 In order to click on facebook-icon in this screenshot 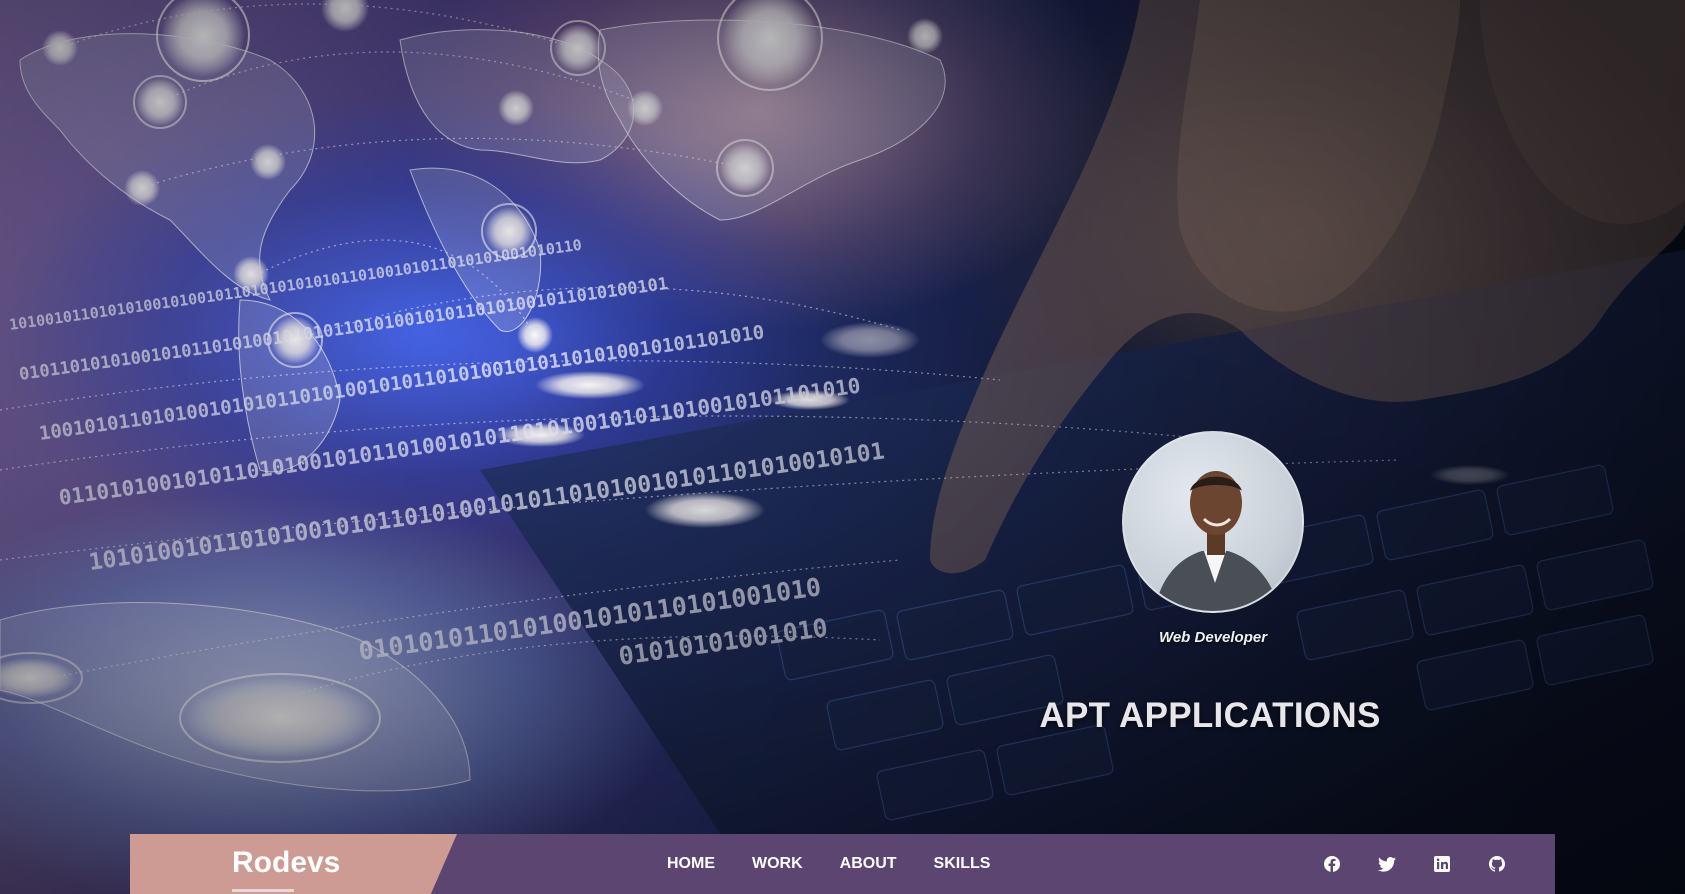, I will do `click(1332, 864)`.